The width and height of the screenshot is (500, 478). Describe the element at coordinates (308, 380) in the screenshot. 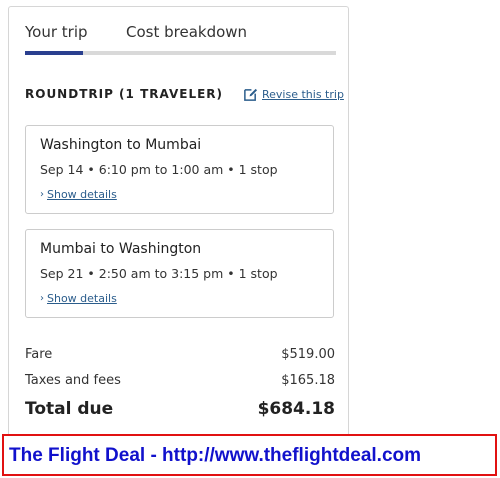

I see `taxes-value: $165.18` at that location.